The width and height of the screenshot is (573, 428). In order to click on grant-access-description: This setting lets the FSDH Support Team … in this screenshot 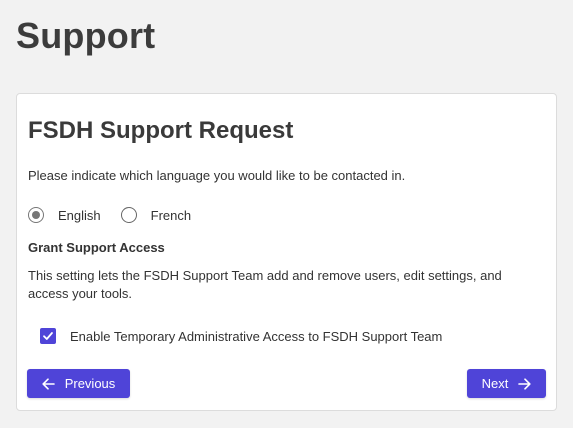, I will do `click(265, 284)`.